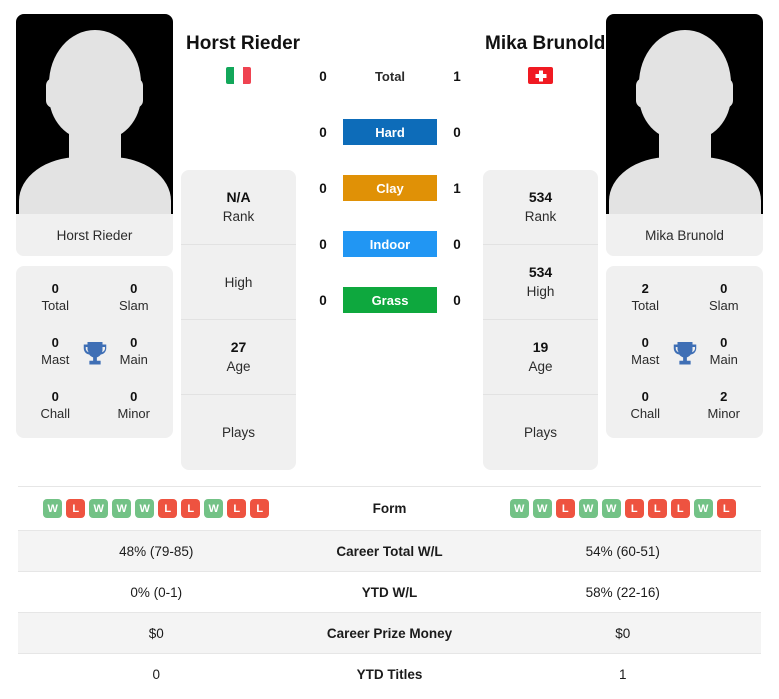 The width and height of the screenshot is (779, 699). Describe the element at coordinates (723, 305) in the screenshot. I see `label: Slam` at that location.